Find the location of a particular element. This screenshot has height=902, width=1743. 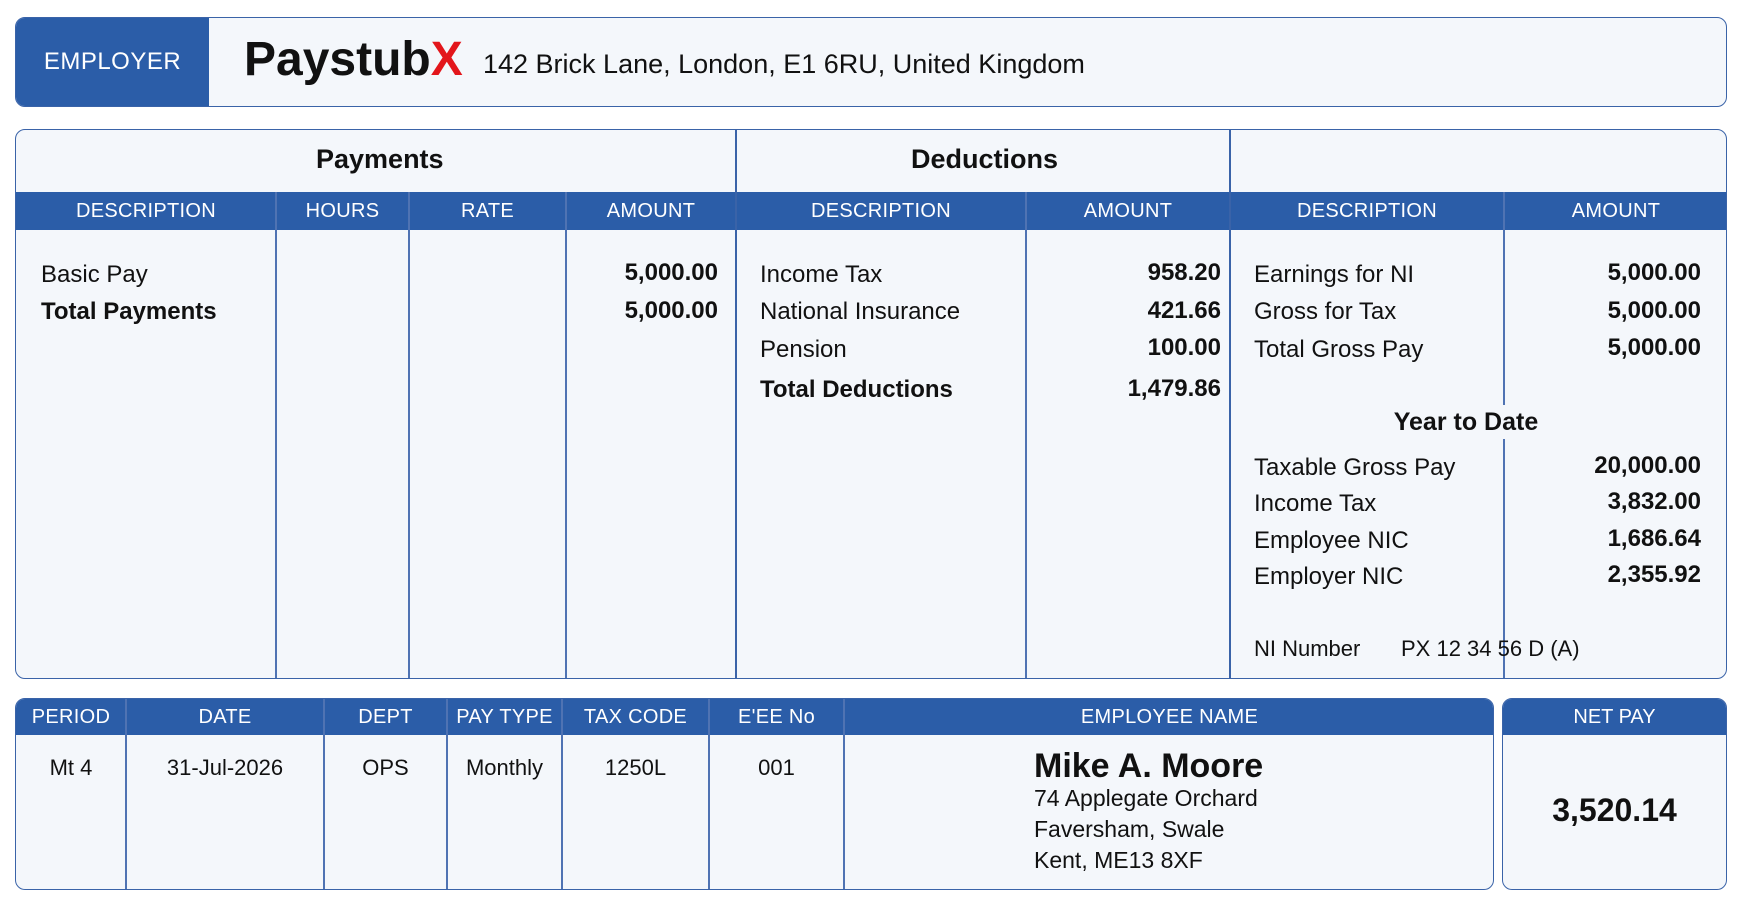

ee-no-value: 001 is located at coordinates (776, 767).